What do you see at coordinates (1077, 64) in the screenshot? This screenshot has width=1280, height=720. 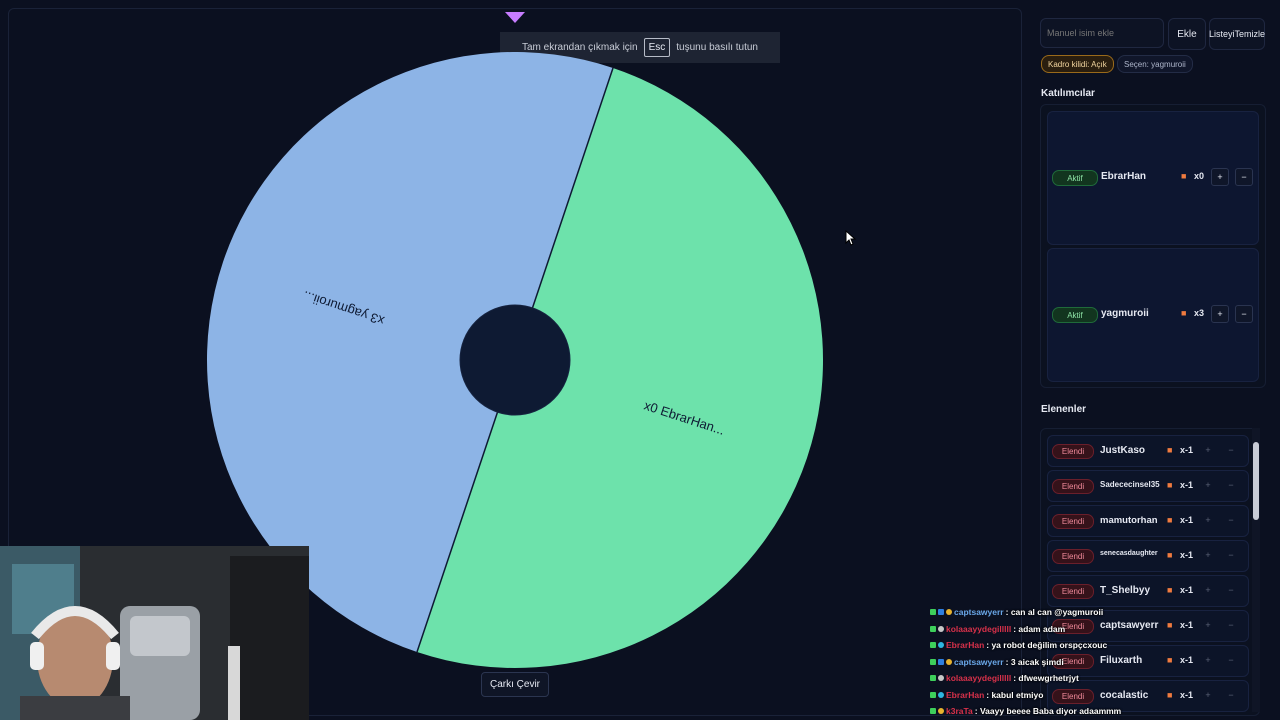 I see `roster-lock-pill: Kadro kilidi: Açık` at bounding box center [1077, 64].